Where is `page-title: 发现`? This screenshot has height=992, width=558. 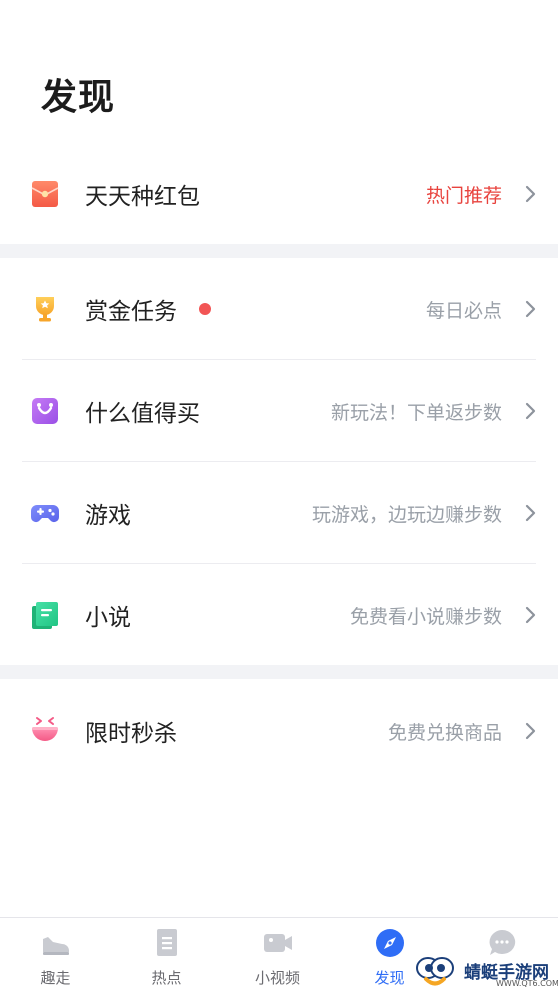
page-title: 发现 is located at coordinates (78, 97).